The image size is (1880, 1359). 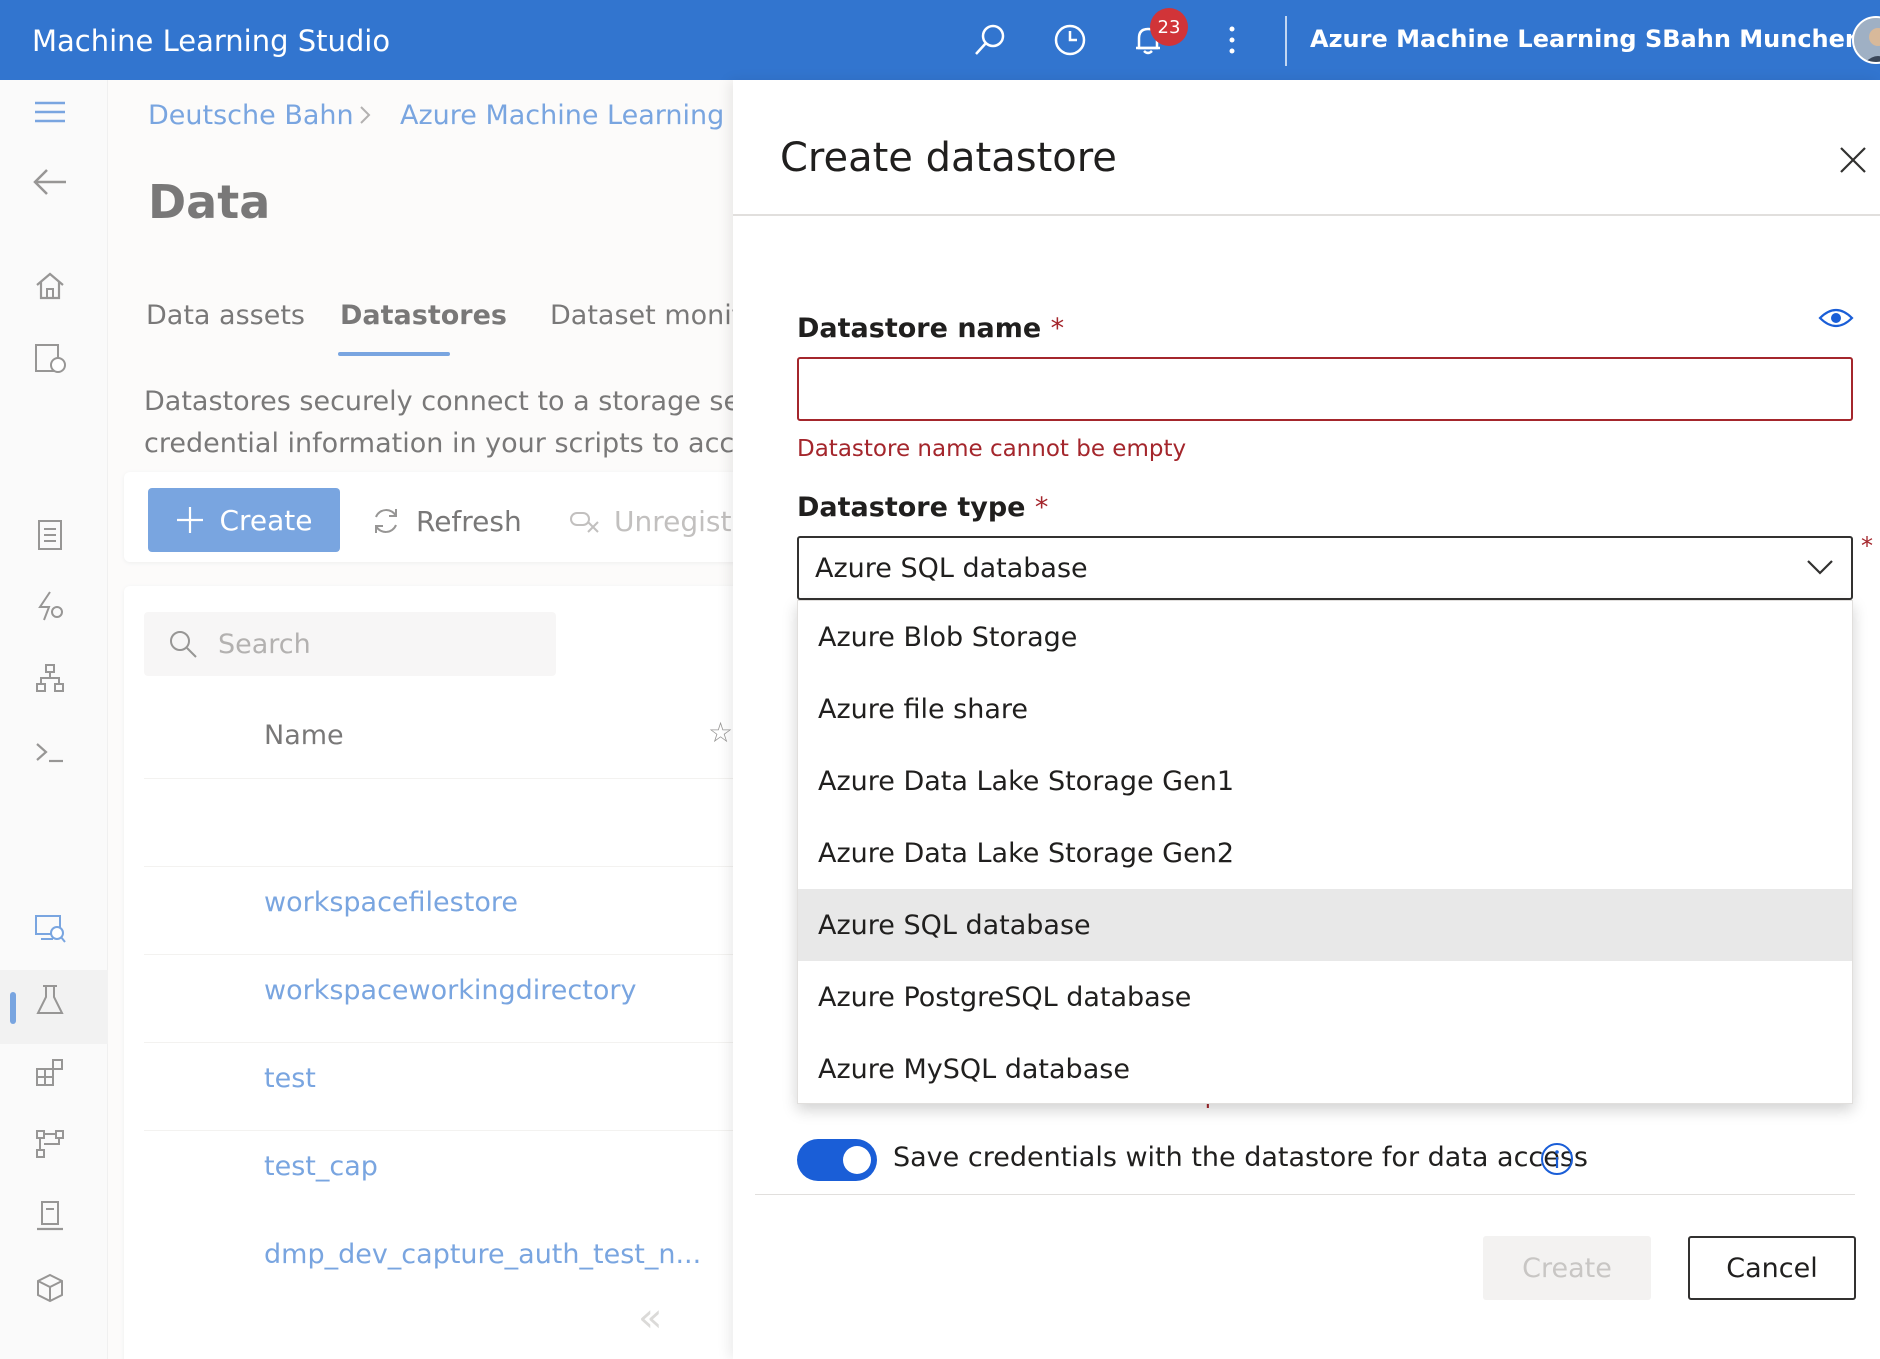 What do you see at coordinates (1325, 1069) in the screenshot?
I see `dropdown-option: Azure MySQL database` at bounding box center [1325, 1069].